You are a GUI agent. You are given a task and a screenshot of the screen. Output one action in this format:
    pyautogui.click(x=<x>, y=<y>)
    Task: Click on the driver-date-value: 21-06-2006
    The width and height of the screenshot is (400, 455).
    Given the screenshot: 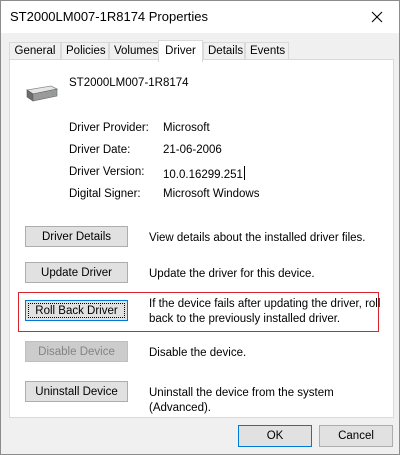 What is the action you would take?
    pyautogui.click(x=192, y=150)
    